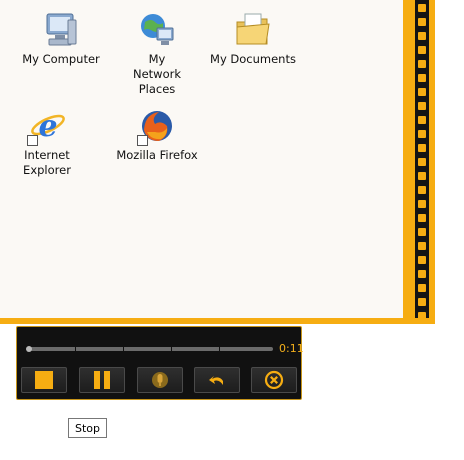 The image size is (464, 460). What do you see at coordinates (157, 134) in the screenshot?
I see `desktop-icon-mozilla-firefox: Mozilla Firefox` at bounding box center [157, 134].